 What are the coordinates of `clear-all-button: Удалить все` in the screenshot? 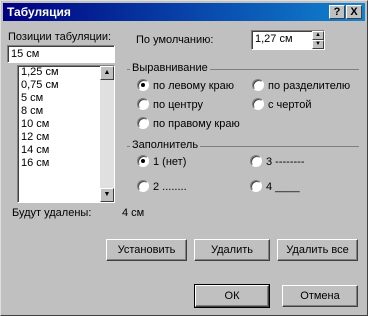 It's located at (317, 250).